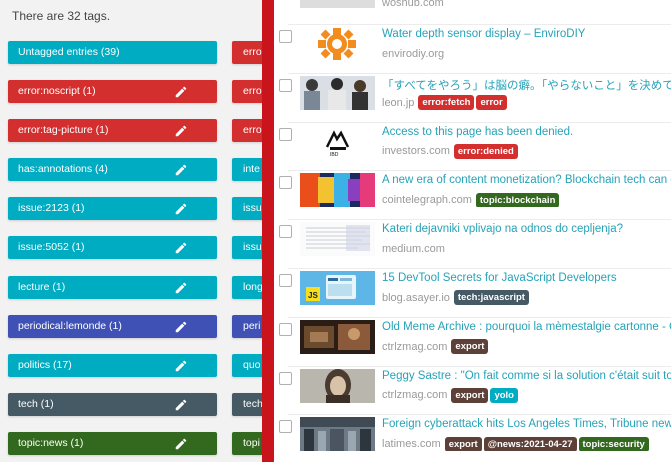 The width and height of the screenshot is (671, 462). What do you see at coordinates (485, 151) in the screenshot?
I see `entry-tag-chip: error:denied` at bounding box center [485, 151].